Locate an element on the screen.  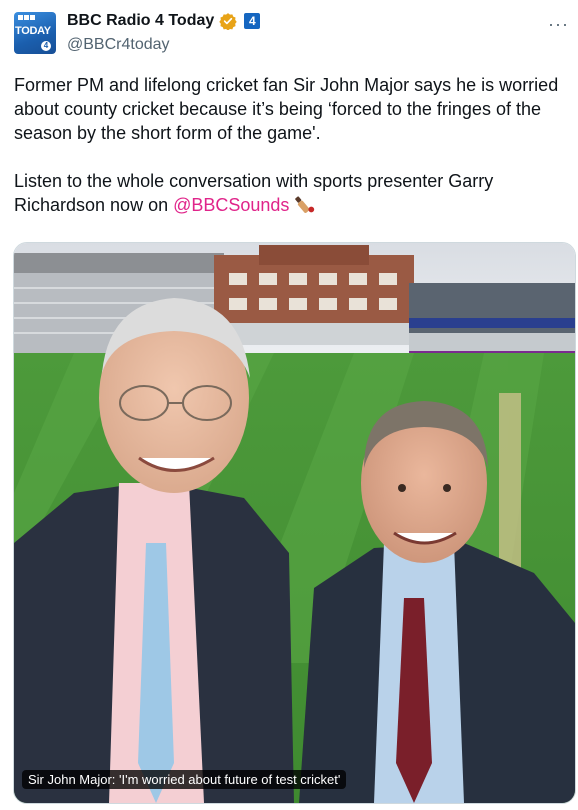
avatar: TODAY 4 is located at coordinates (35, 33).